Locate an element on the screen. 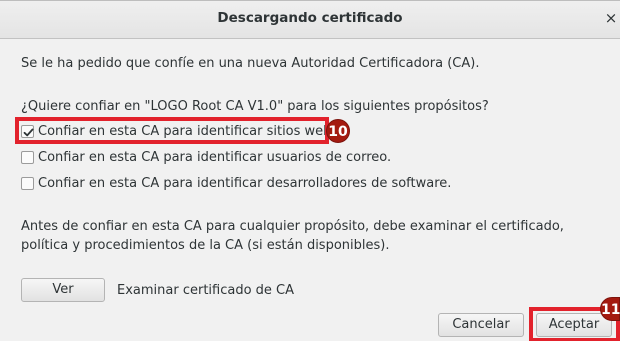 The width and height of the screenshot is (620, 341). dialog-title: Descargando certificado is located at coordinates (310, 18).